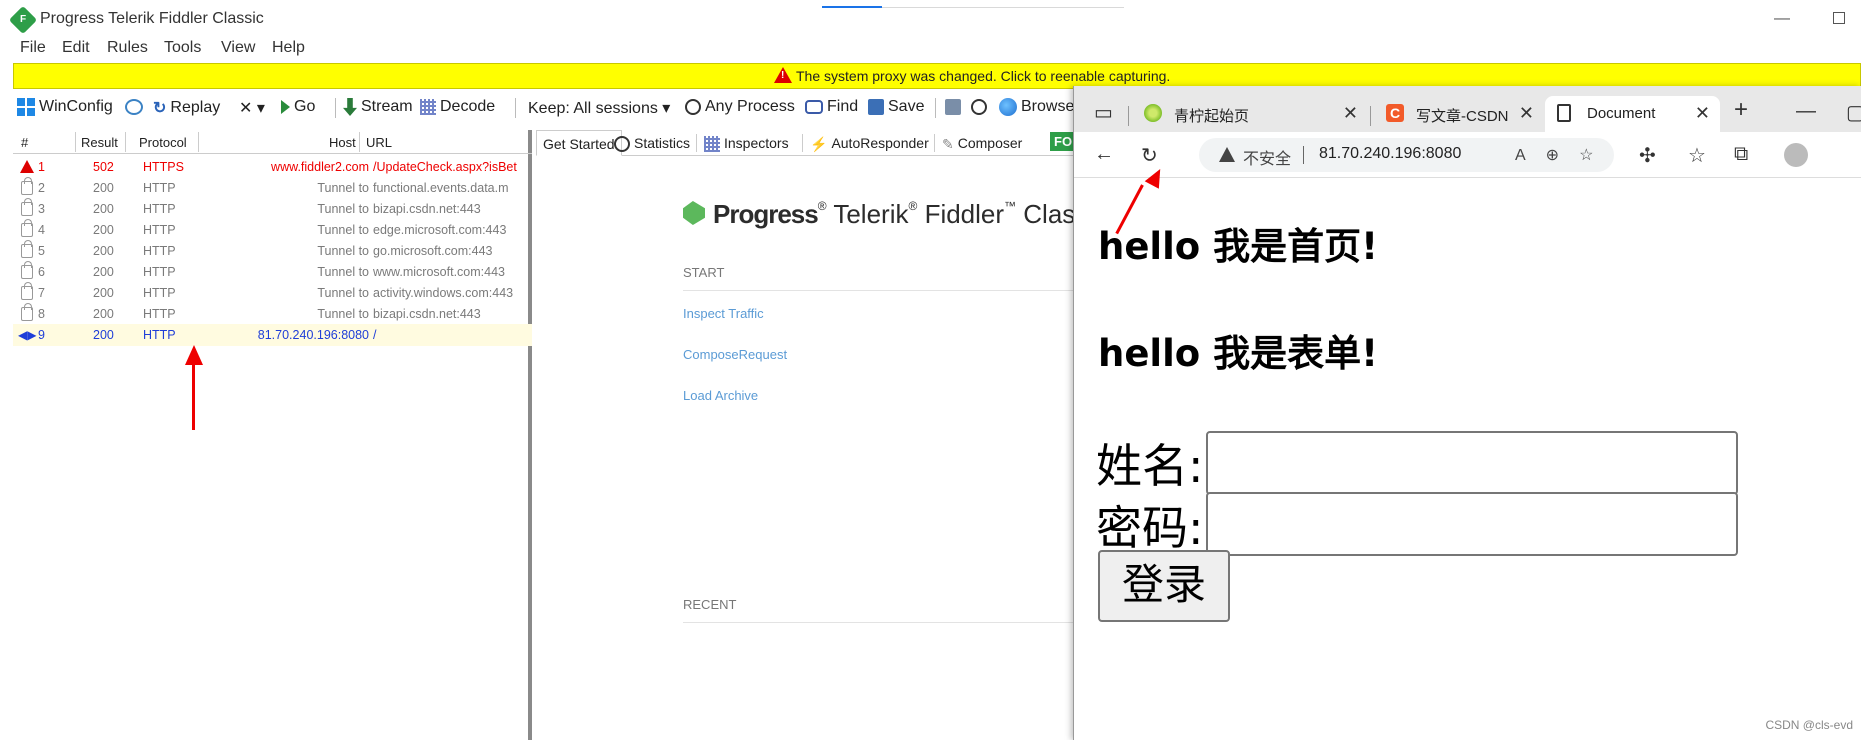 The height and width of the screenshot is (740, 1861). Describe the element at coordinates (1153, 113) in the screenshot. I see `lime-icon` at that location.